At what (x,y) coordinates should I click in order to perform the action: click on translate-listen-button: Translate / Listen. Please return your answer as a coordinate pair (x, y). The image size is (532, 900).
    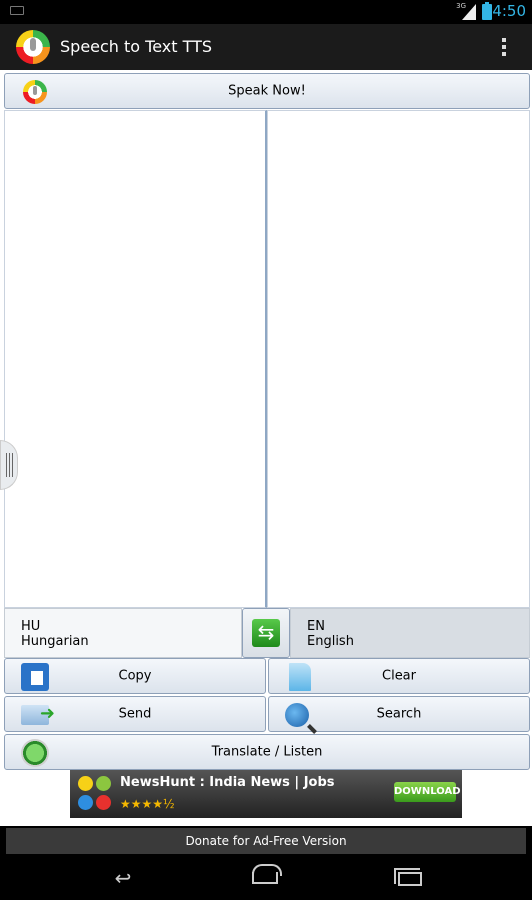
    Looking at the image, I should click on (267, 752).